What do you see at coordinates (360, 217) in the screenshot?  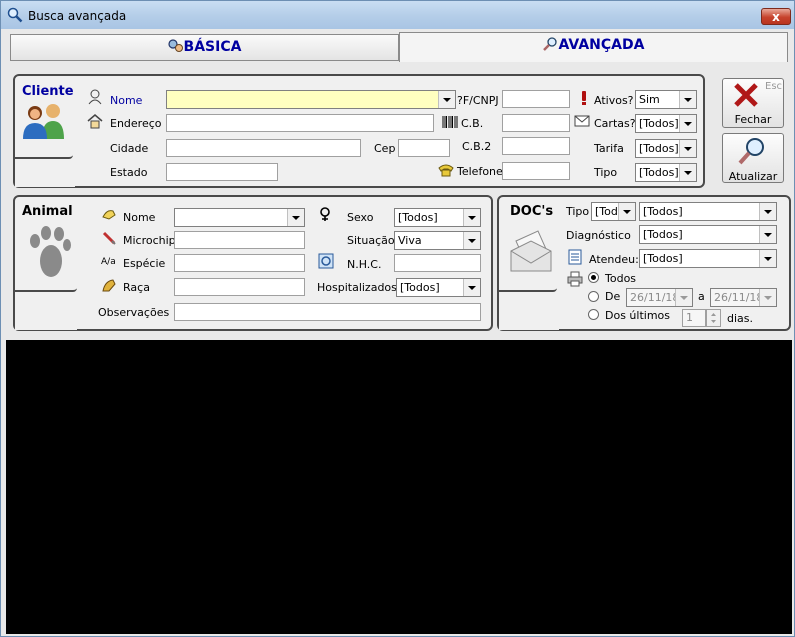 I see `animal-sexo-label: Sexo` at bounding box center [360, 217].